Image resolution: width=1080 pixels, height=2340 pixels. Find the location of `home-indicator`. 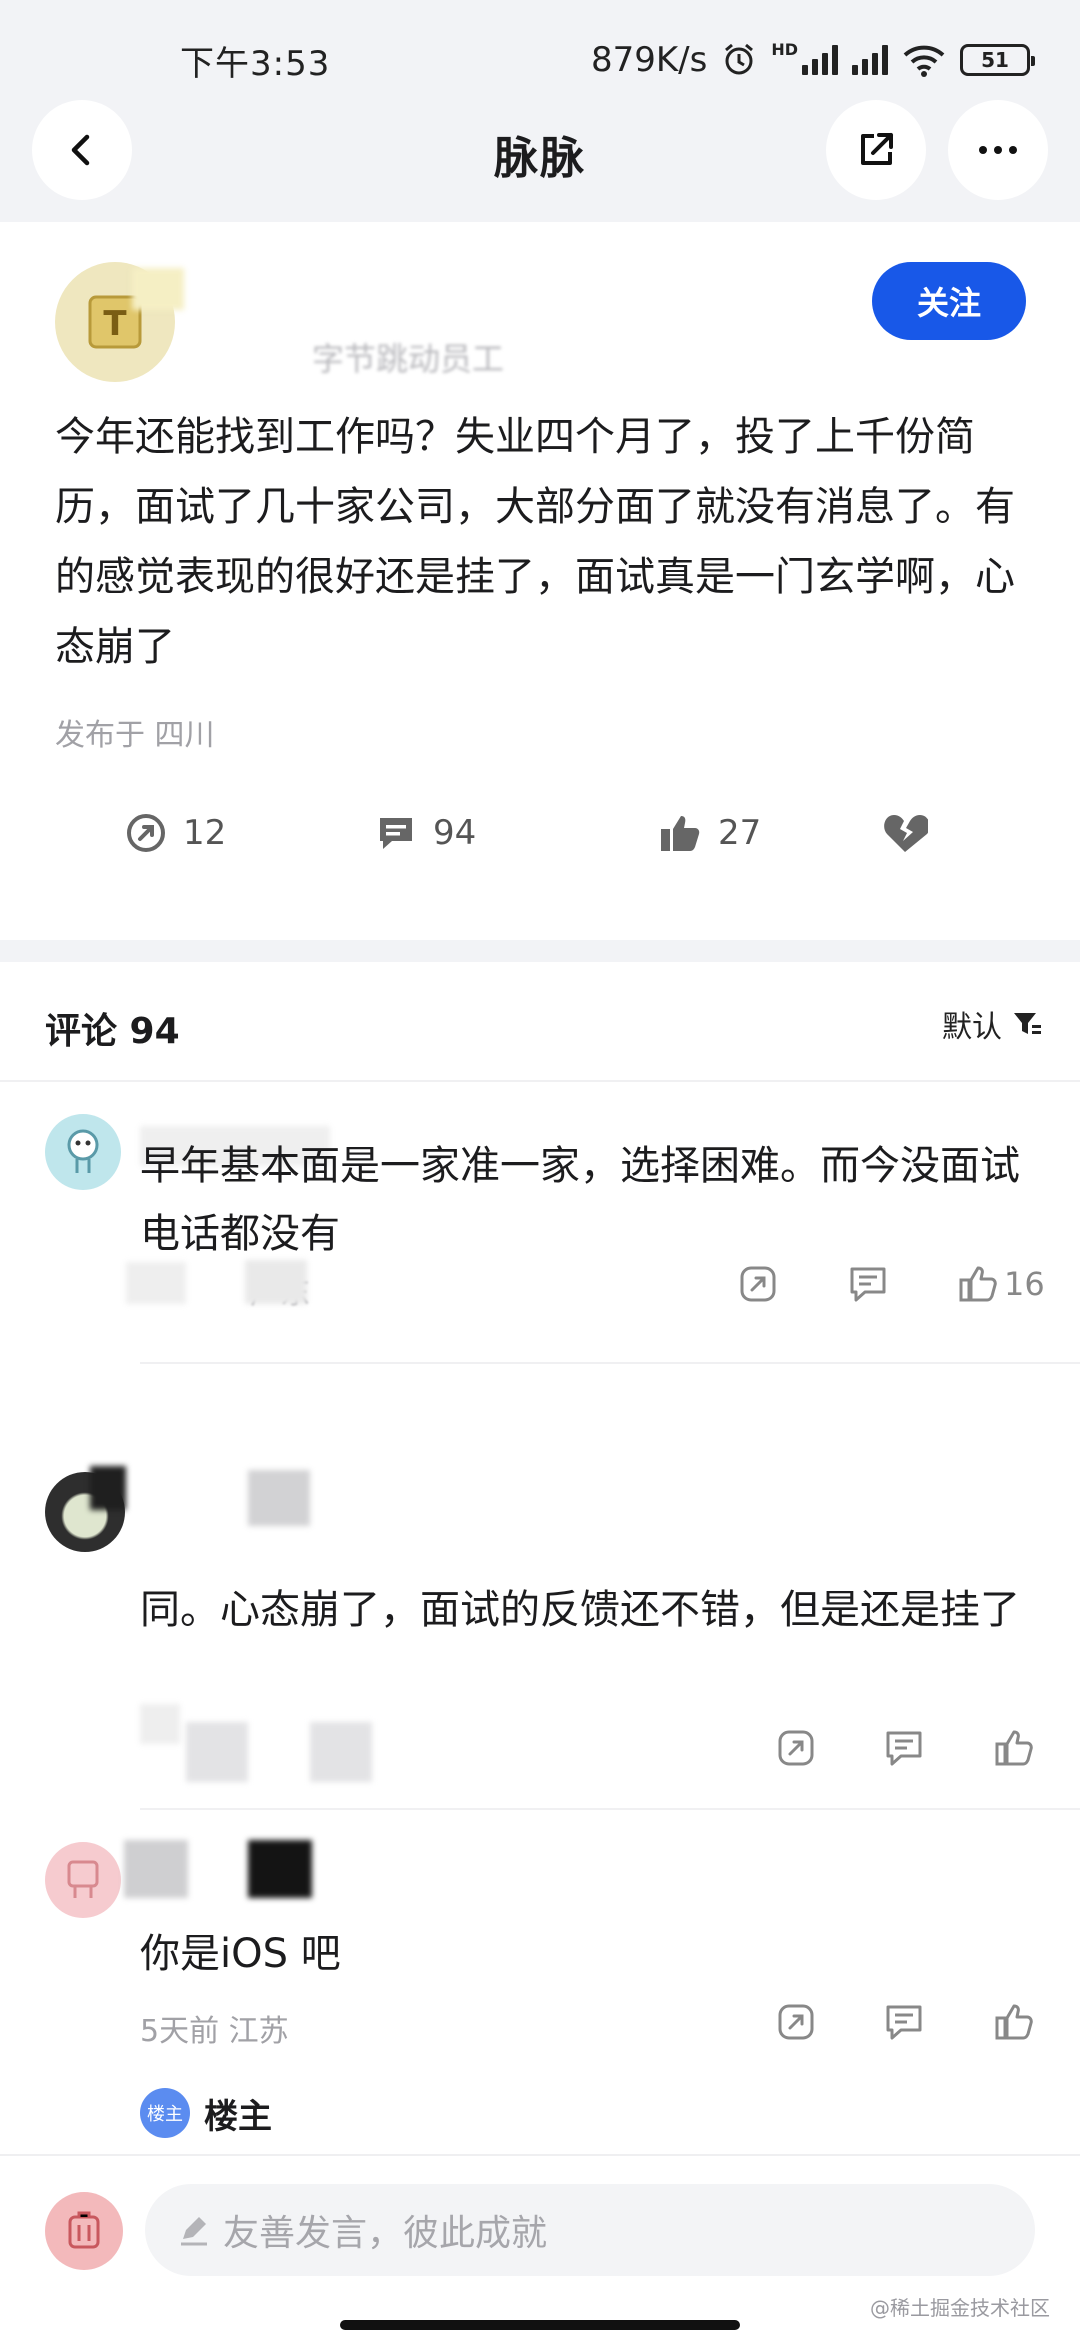

home-indicator is located at coordinates (540, 2325).